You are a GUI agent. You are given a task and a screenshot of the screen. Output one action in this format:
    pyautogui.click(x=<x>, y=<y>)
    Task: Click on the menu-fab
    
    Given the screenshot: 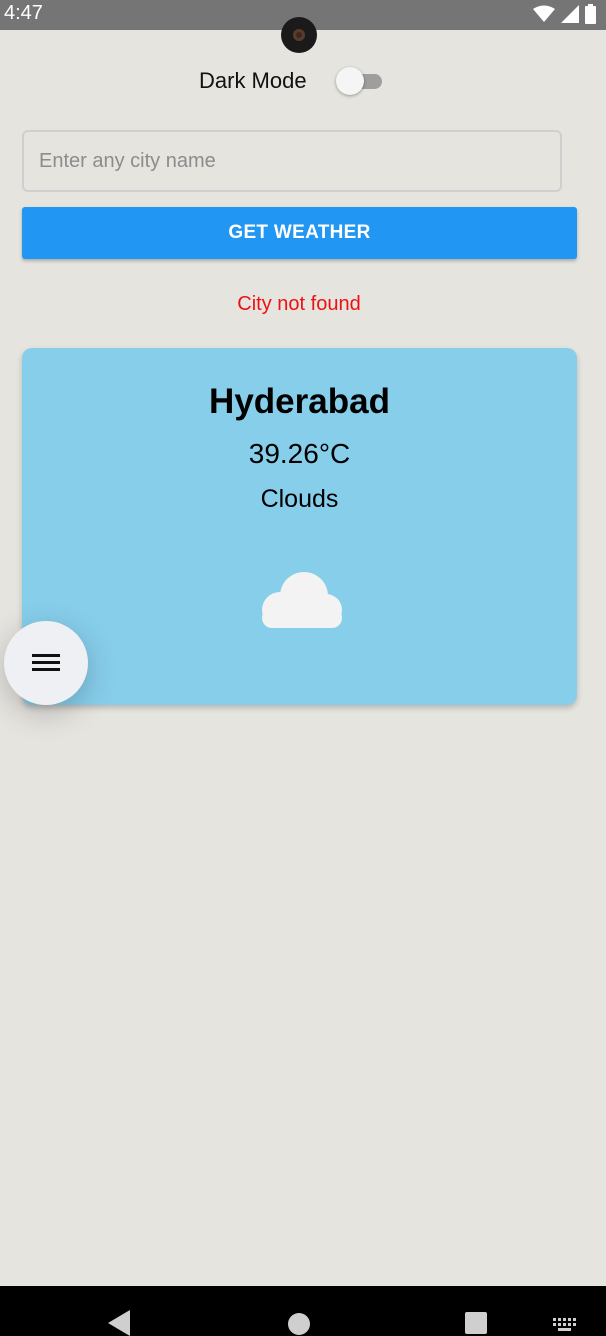 What is the action you would take?
    pyautogui.click(x=46, y=663)
    